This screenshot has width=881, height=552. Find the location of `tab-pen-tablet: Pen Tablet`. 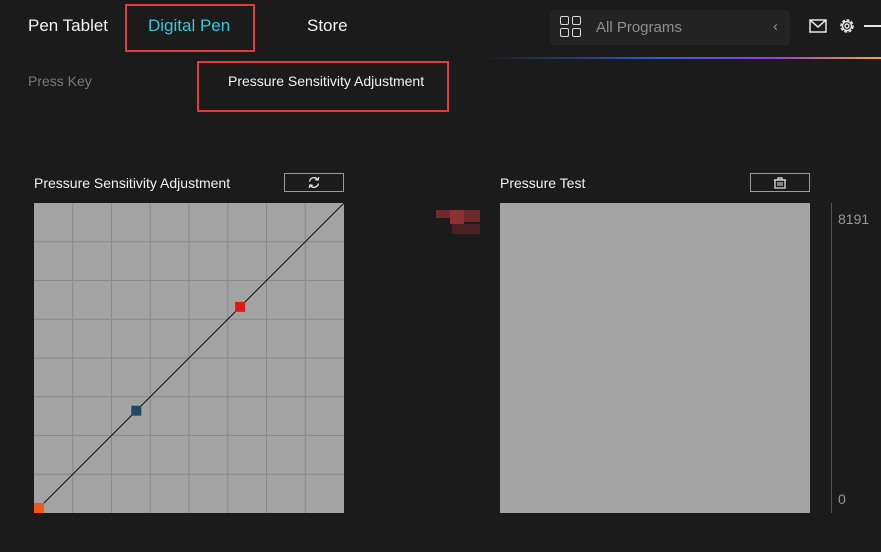

tab-pen-tablet: Pen Tablet is located at coordinates (68, 26).